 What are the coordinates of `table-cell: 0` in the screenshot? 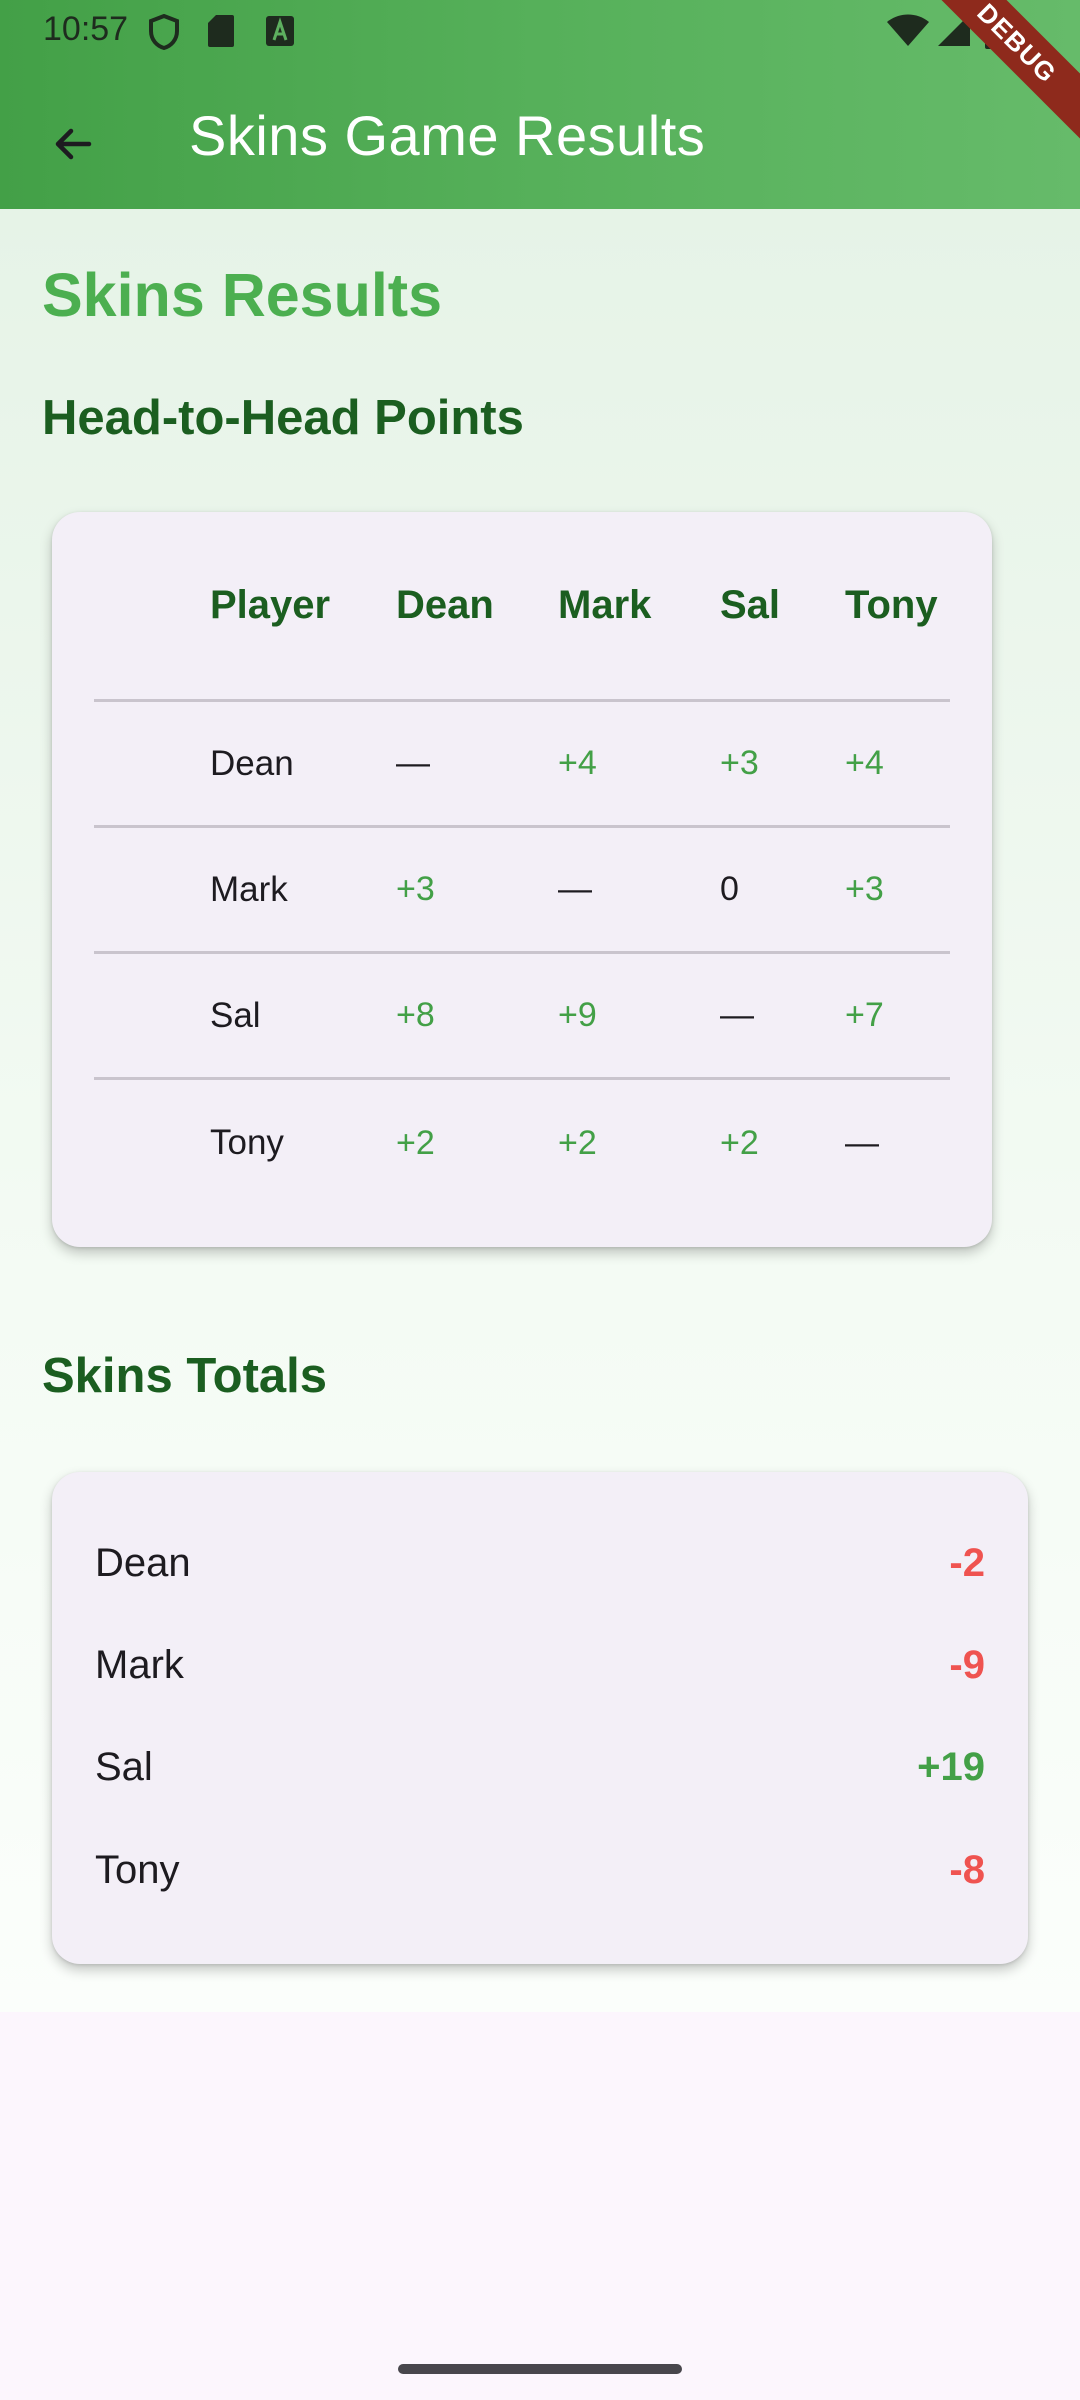 It's located at (729, 889).